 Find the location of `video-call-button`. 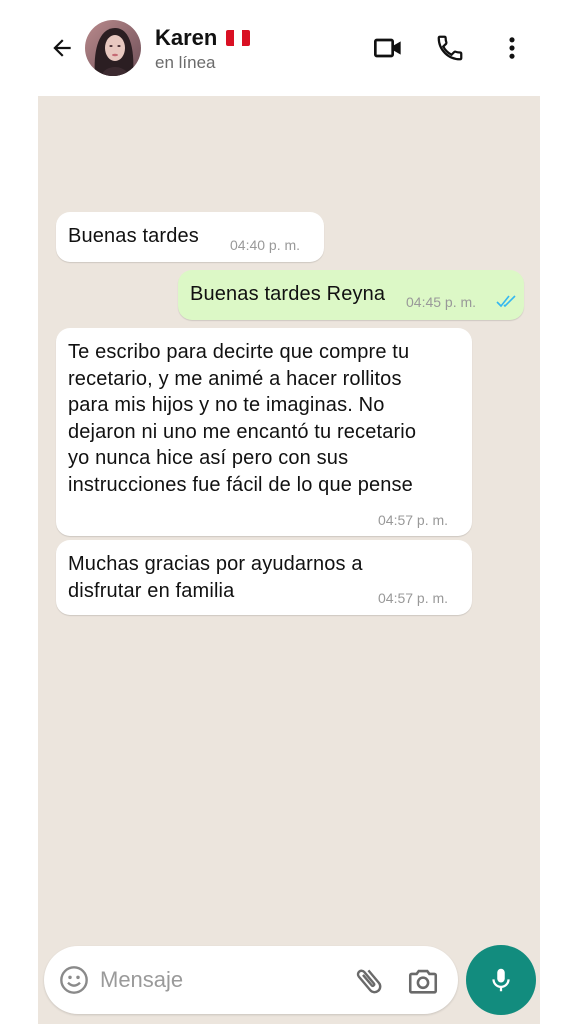

video-call-button is located at coordinates (388, 48).